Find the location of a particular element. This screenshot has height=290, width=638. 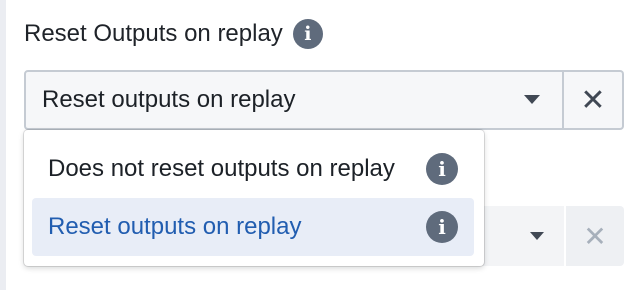

select-value: Reset outputs on replay is located at coordinates (169, 99).